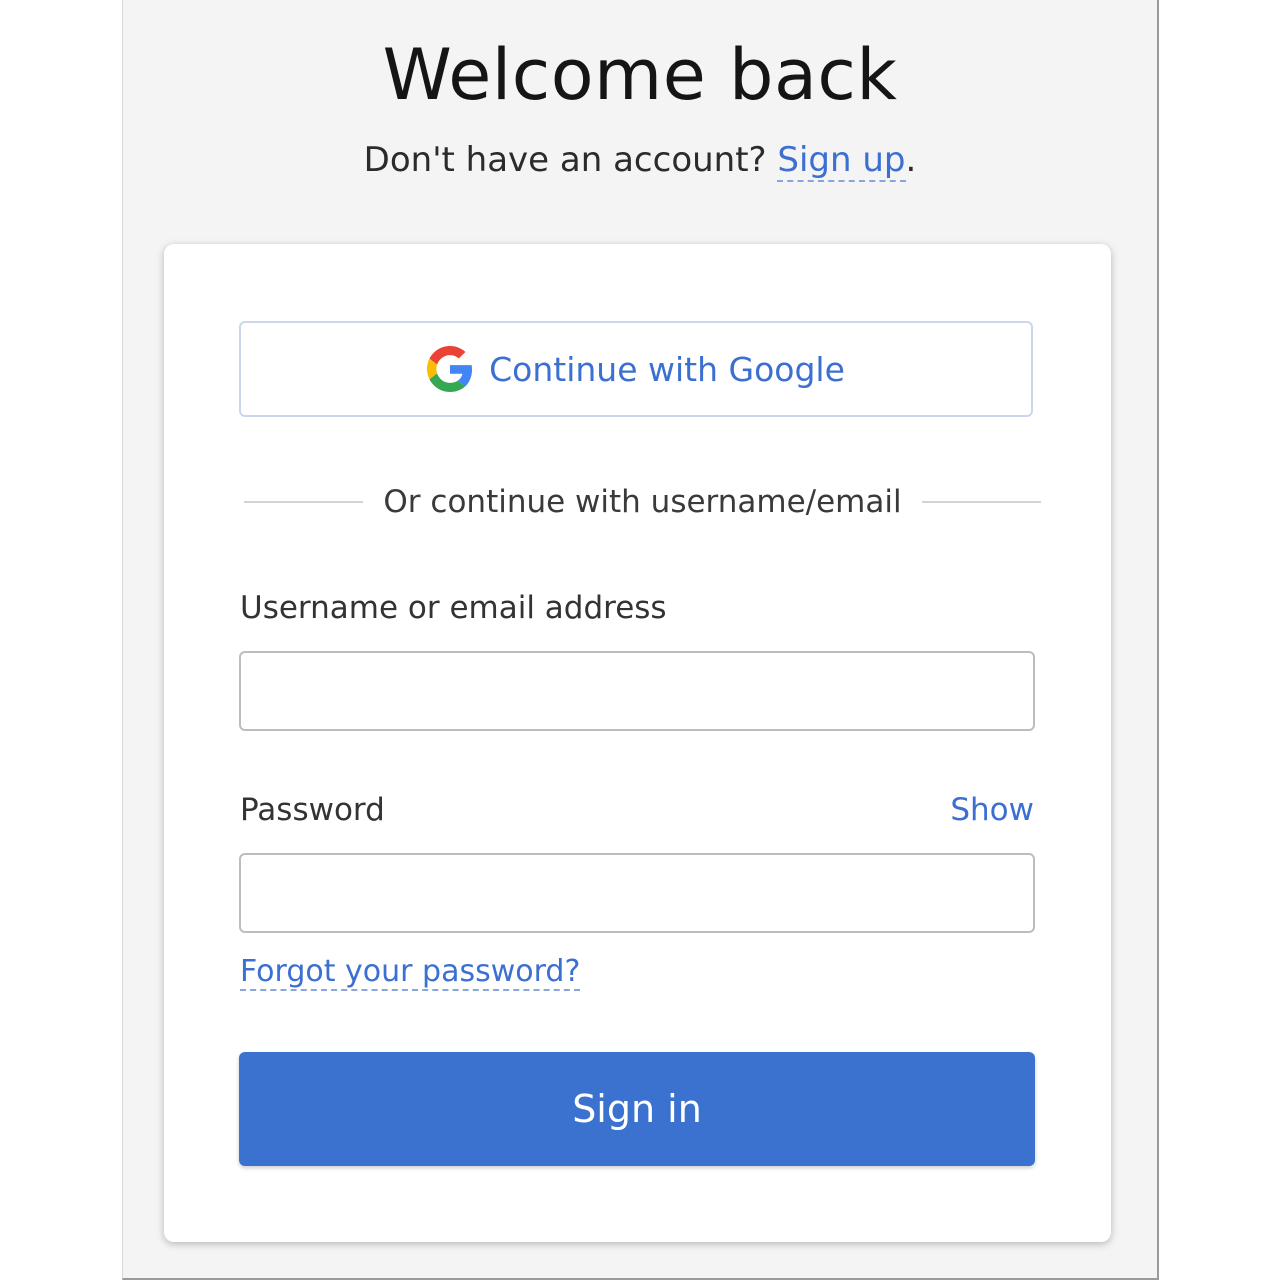 The height and width of the screenshot is (1280, 1280). I want to click on divider-text: Or continue with username/email, so click(642, 502).